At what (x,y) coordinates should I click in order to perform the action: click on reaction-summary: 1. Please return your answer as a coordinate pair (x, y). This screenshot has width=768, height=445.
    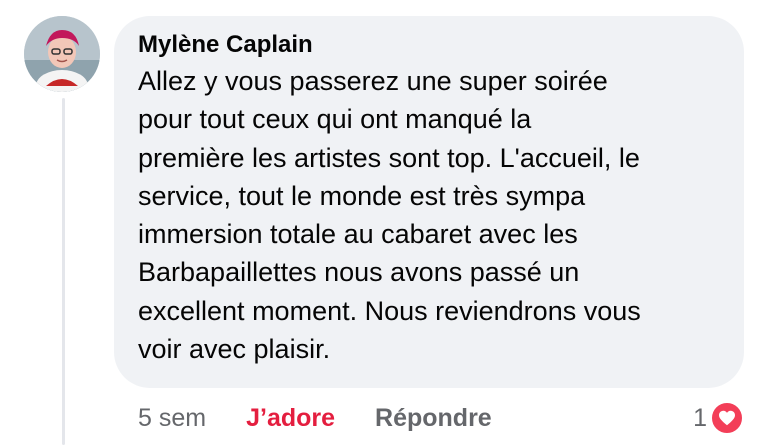
    Looking at the image, I should click on (718, 418).